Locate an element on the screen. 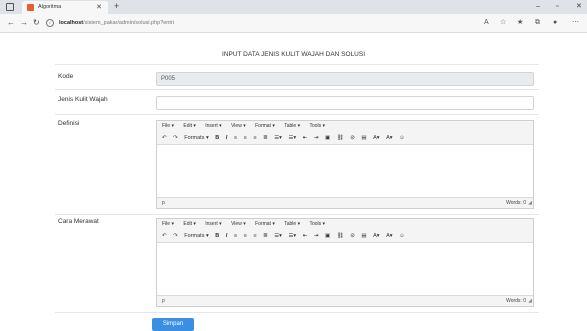  word-count: Words: 0 is located at coordinates (516, 203).